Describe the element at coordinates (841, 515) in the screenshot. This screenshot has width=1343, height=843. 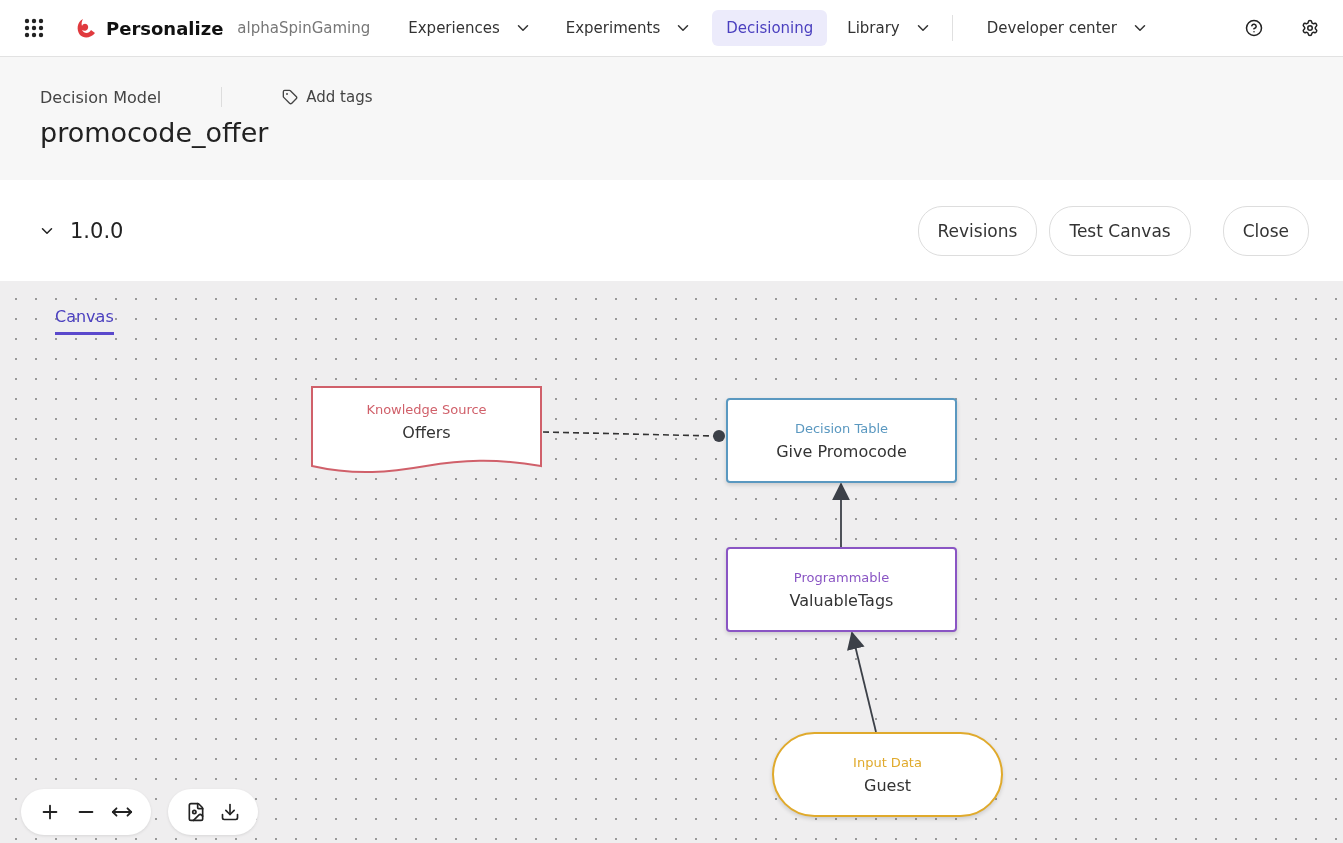
I see `arrow-connector` at that location.